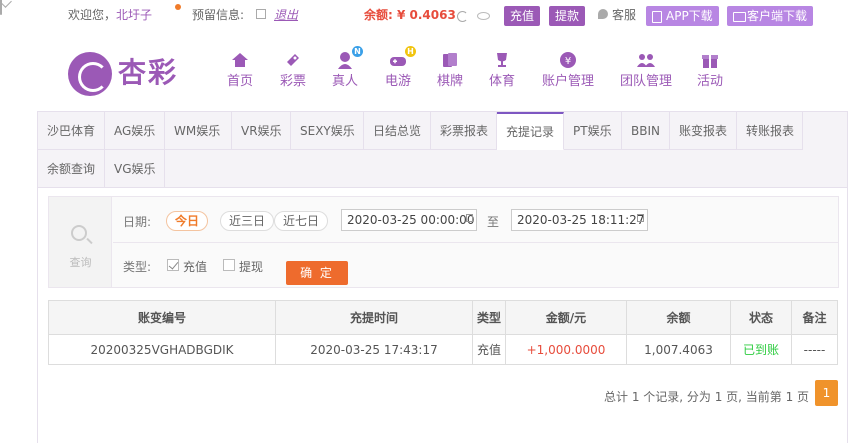 The width and height of the screenshot is (868, 443). What do you see at coordinates (195, 267) in the screenshot?
I see `recharge-option-label: 充值` at bounding box center [195, 267].